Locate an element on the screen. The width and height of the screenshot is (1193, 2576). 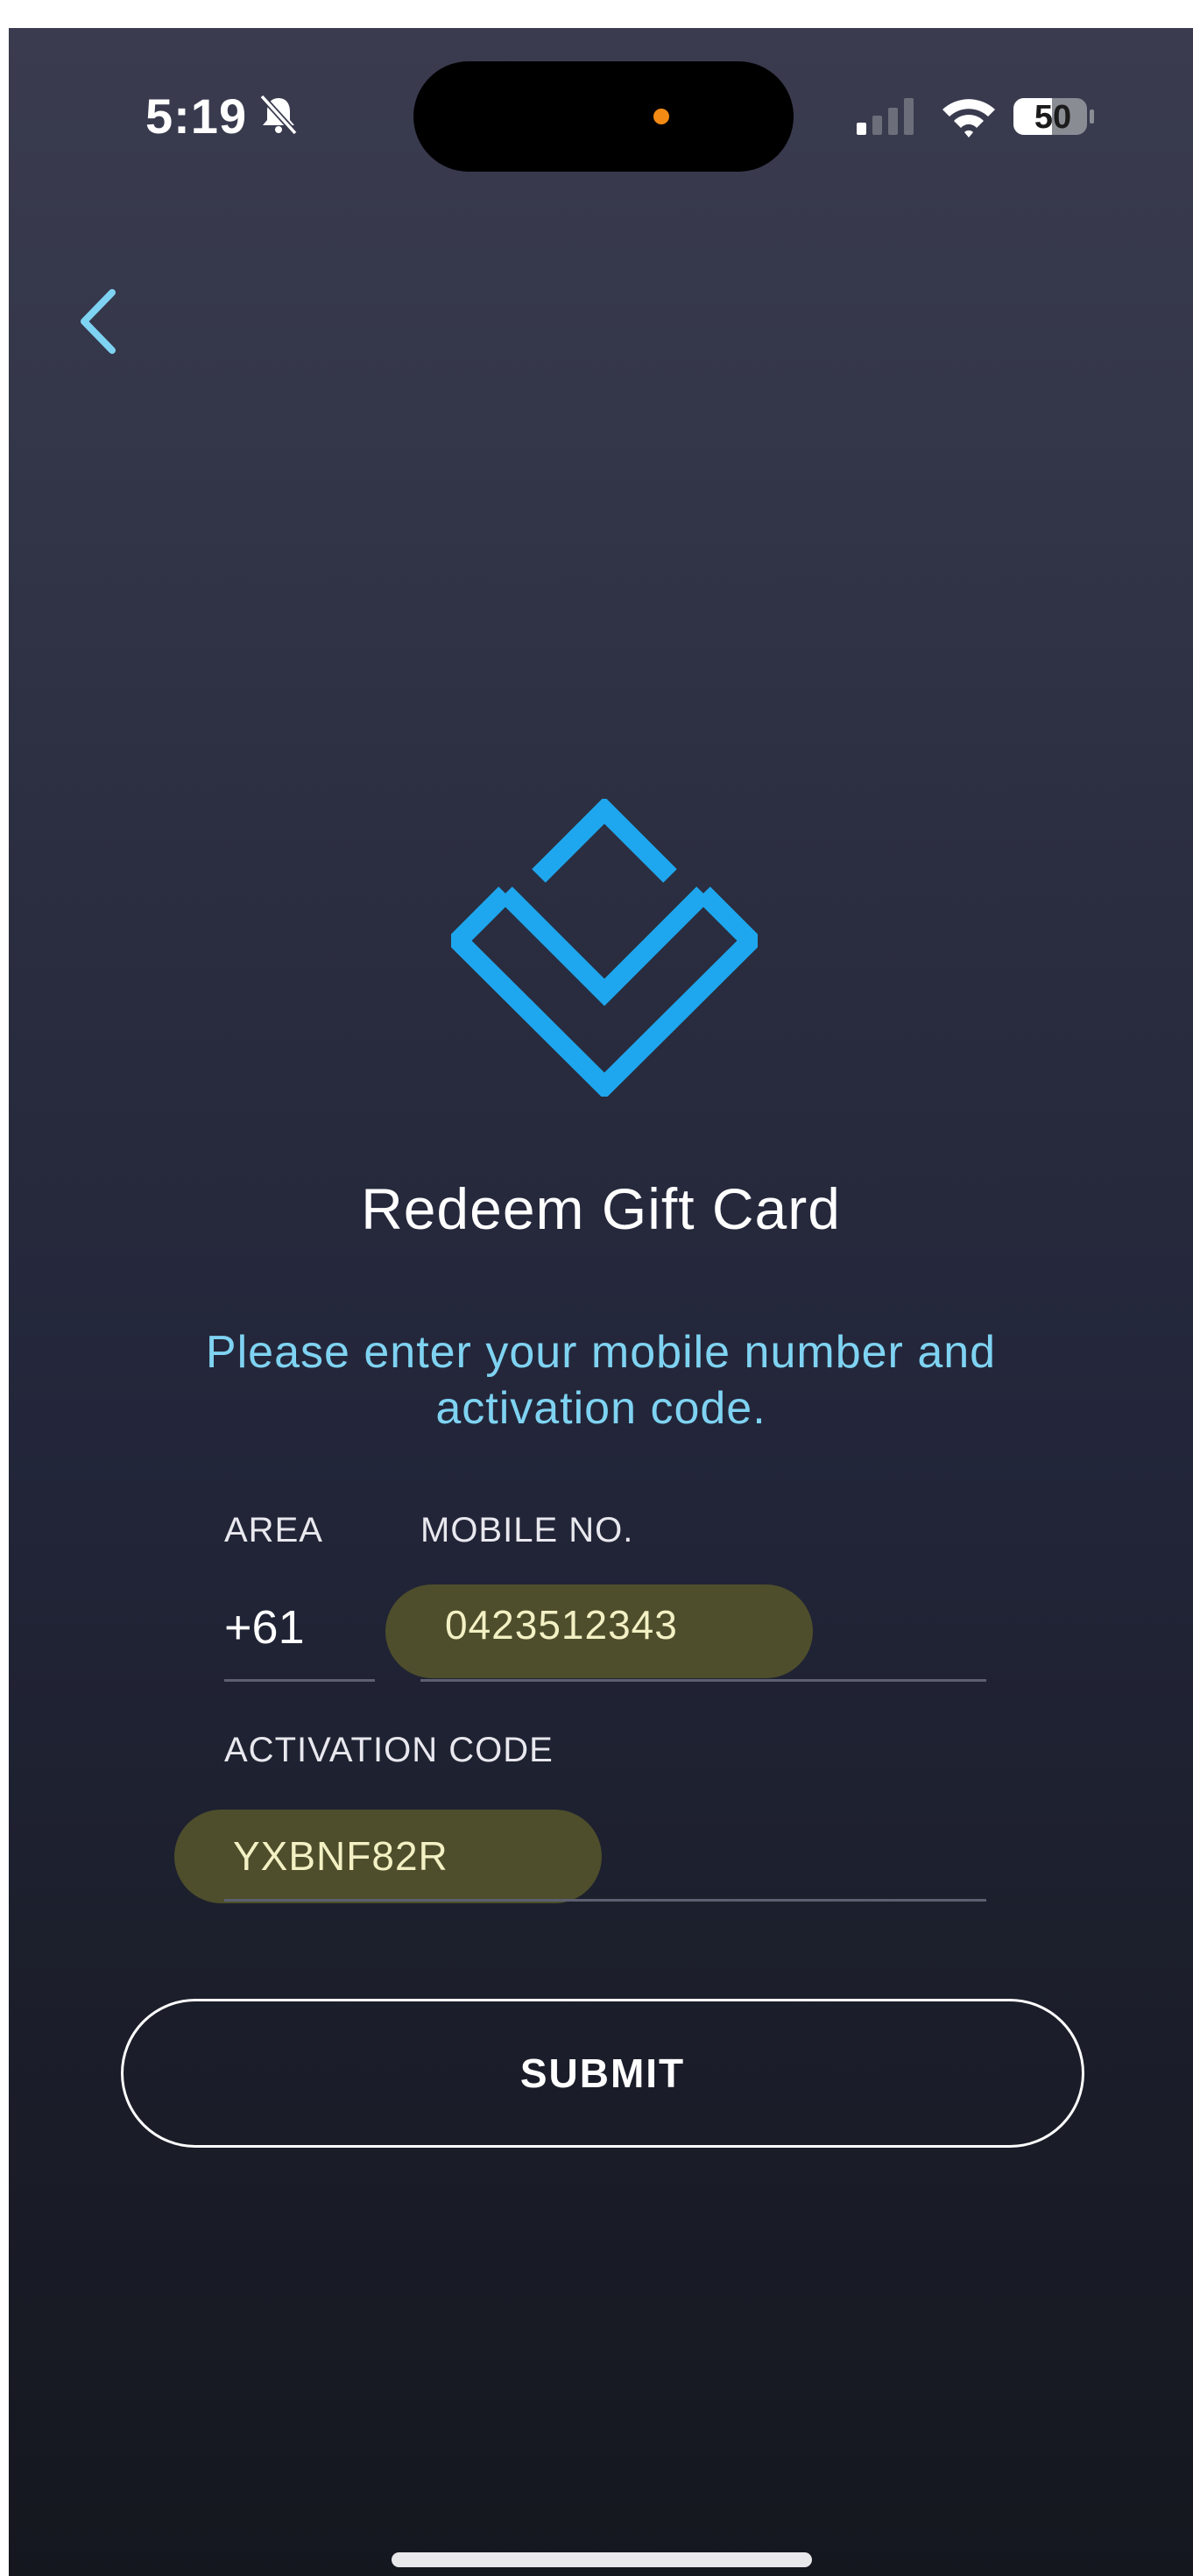
home-indicator is located at coordinates (602, 2559).